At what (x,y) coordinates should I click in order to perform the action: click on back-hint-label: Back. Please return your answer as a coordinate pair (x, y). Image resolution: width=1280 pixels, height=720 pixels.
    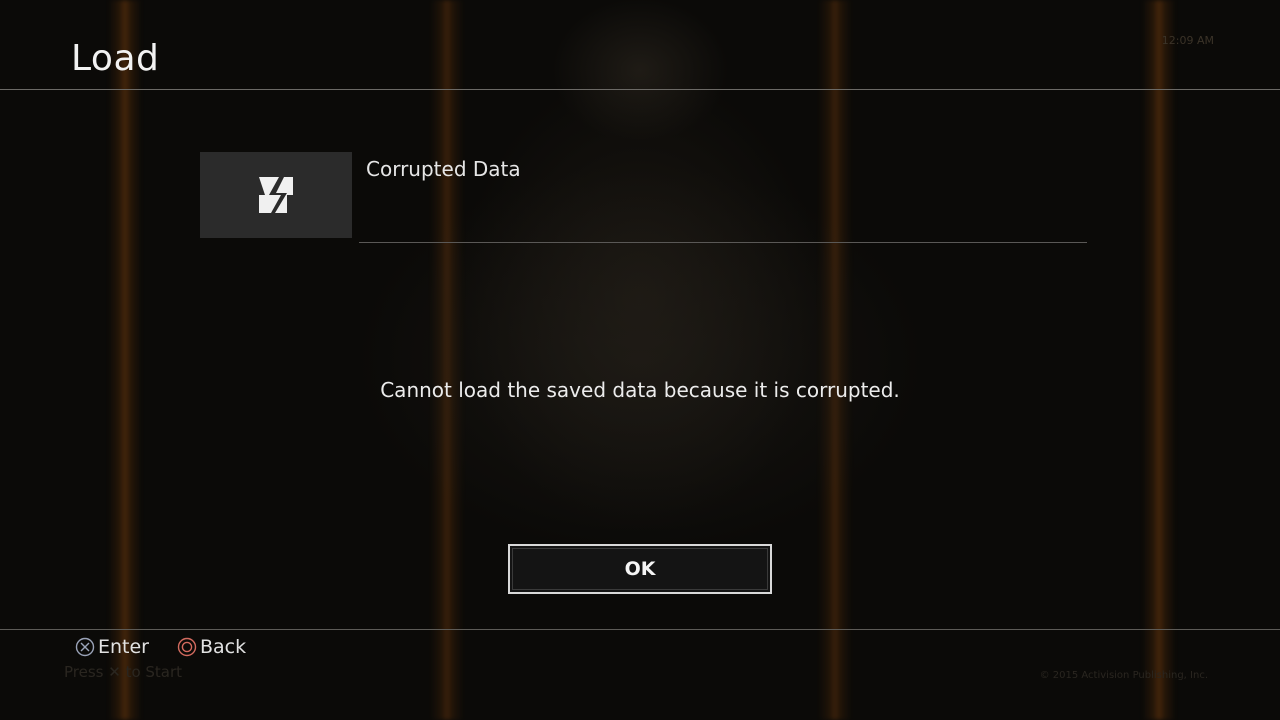
    Looking at the image, I should click on (223, 647).